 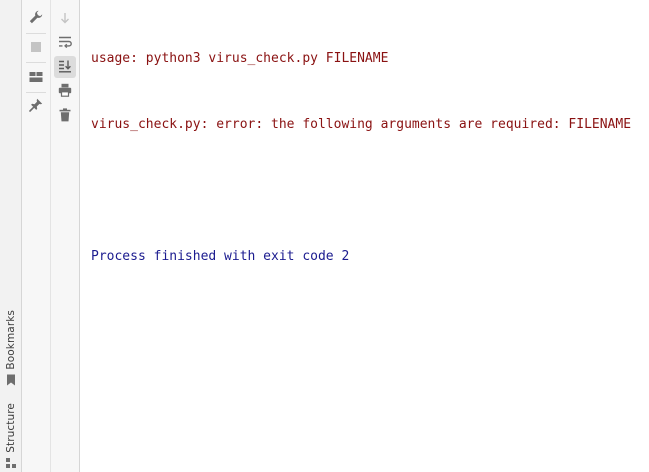 I want to click on stop-button, so click(x=36, y=48).